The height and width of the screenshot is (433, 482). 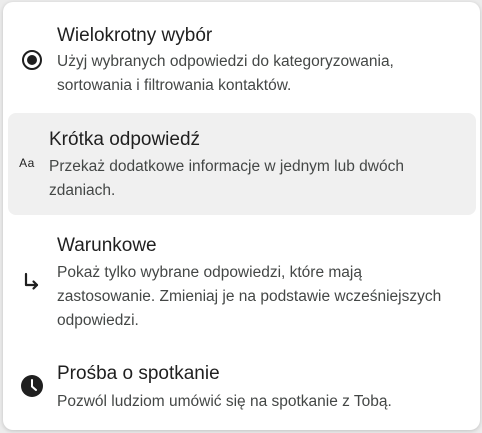 What do you see at coordinates (135, 35) in the screenshot?
I see `menu-item-title: Wielokrotny wybór` at bounding box center [135, 35].